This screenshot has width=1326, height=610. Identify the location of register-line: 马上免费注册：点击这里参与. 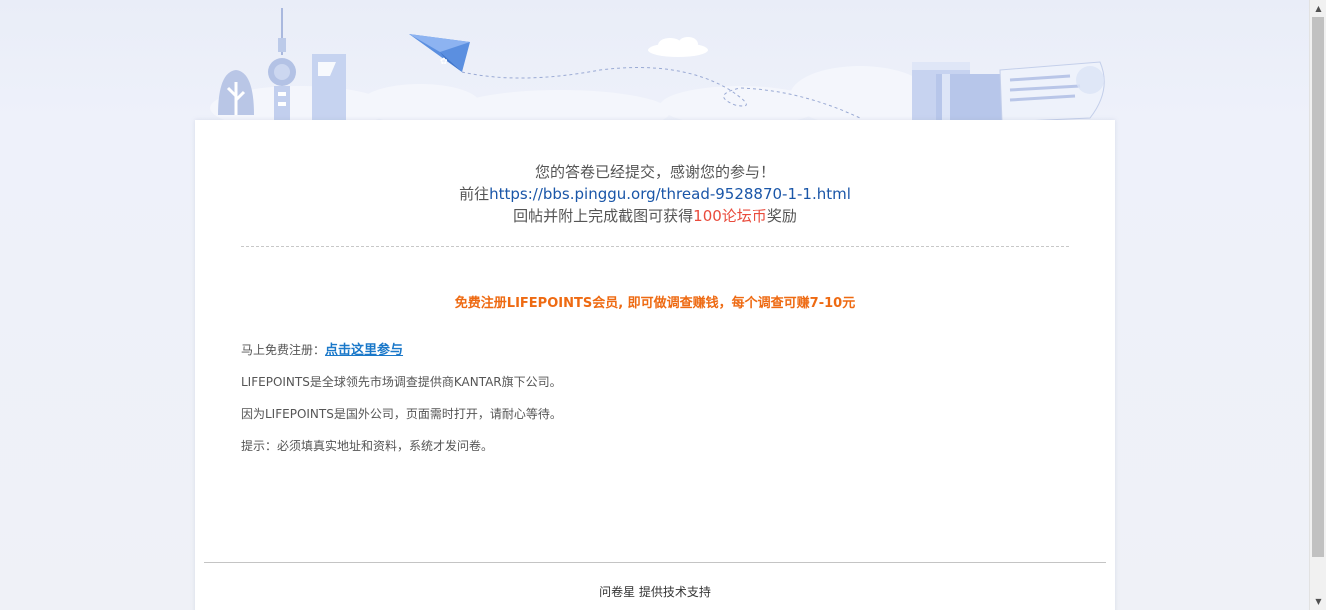
(322, 348).